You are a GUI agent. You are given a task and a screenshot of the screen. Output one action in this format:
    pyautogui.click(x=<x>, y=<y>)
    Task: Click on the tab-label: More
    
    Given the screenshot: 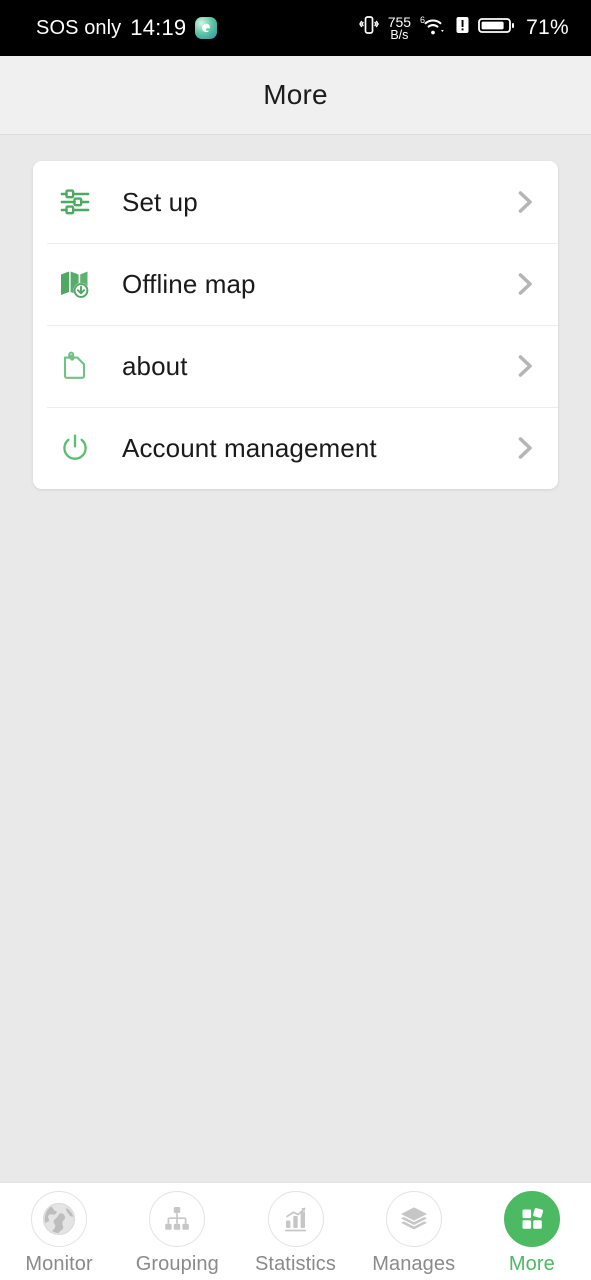 What is the action you would take?
    pyautogui.click(x=531, y=1264)
    